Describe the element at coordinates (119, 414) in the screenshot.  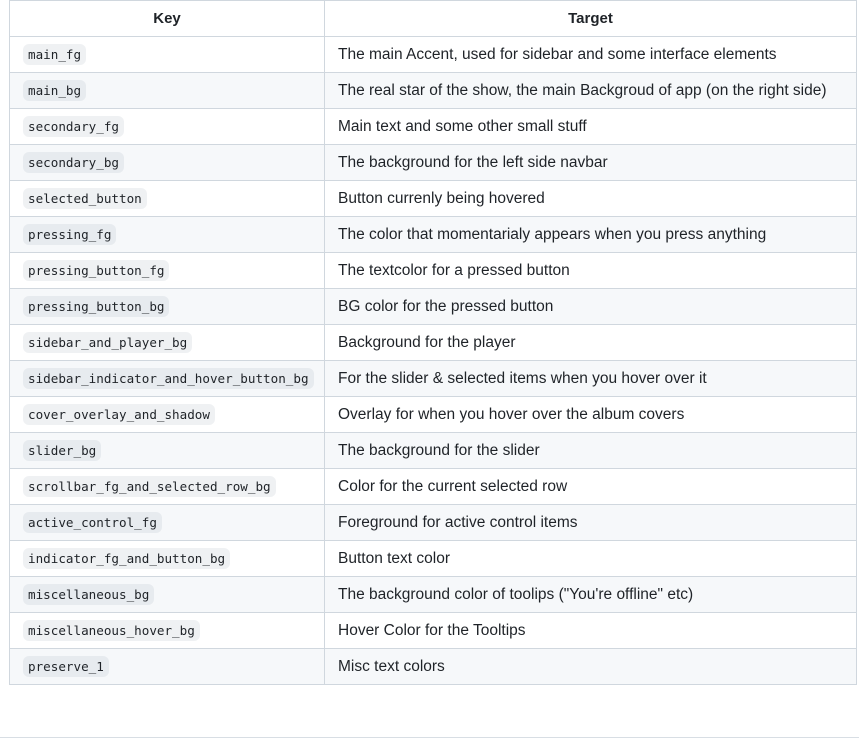
I see `key-code: cover_overlay_and_shadow` at that location.